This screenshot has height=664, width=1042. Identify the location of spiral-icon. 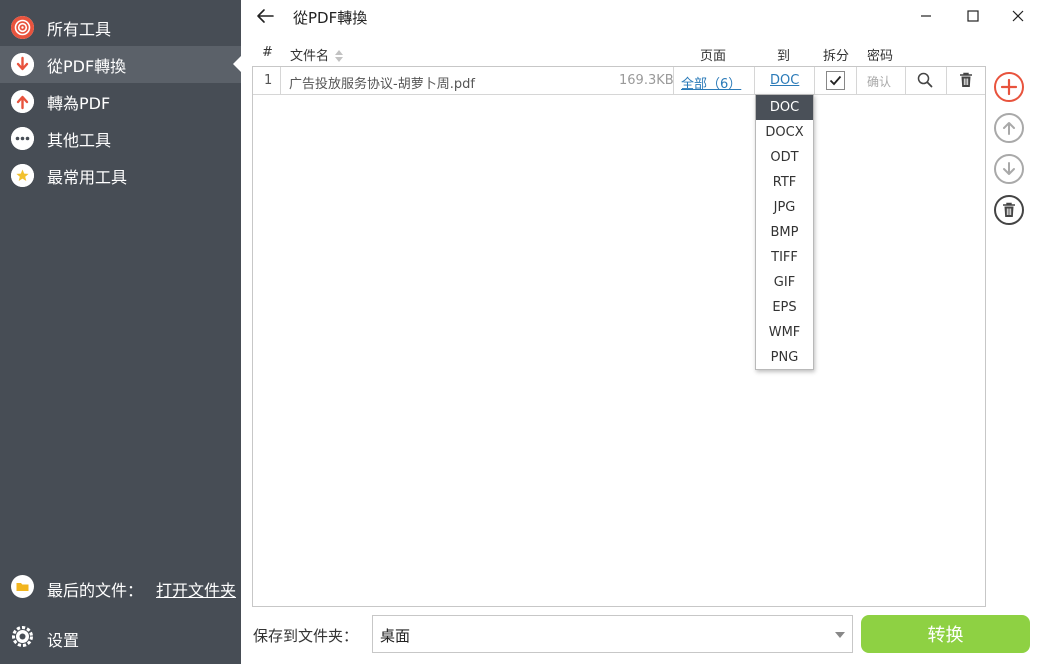
(22, 27).